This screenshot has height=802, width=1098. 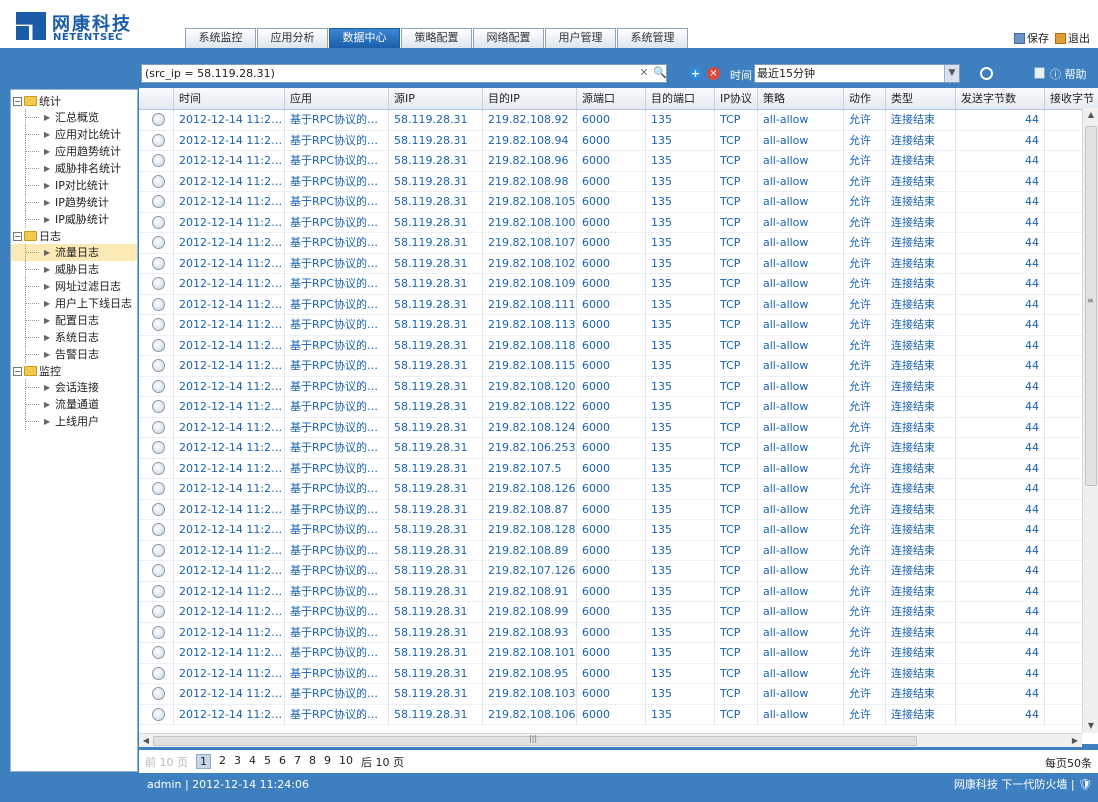 What do you see at coordinates (580, 38) in the screenshot?
I see `tab-6: 用户管理` at bounding box center [580, 38].